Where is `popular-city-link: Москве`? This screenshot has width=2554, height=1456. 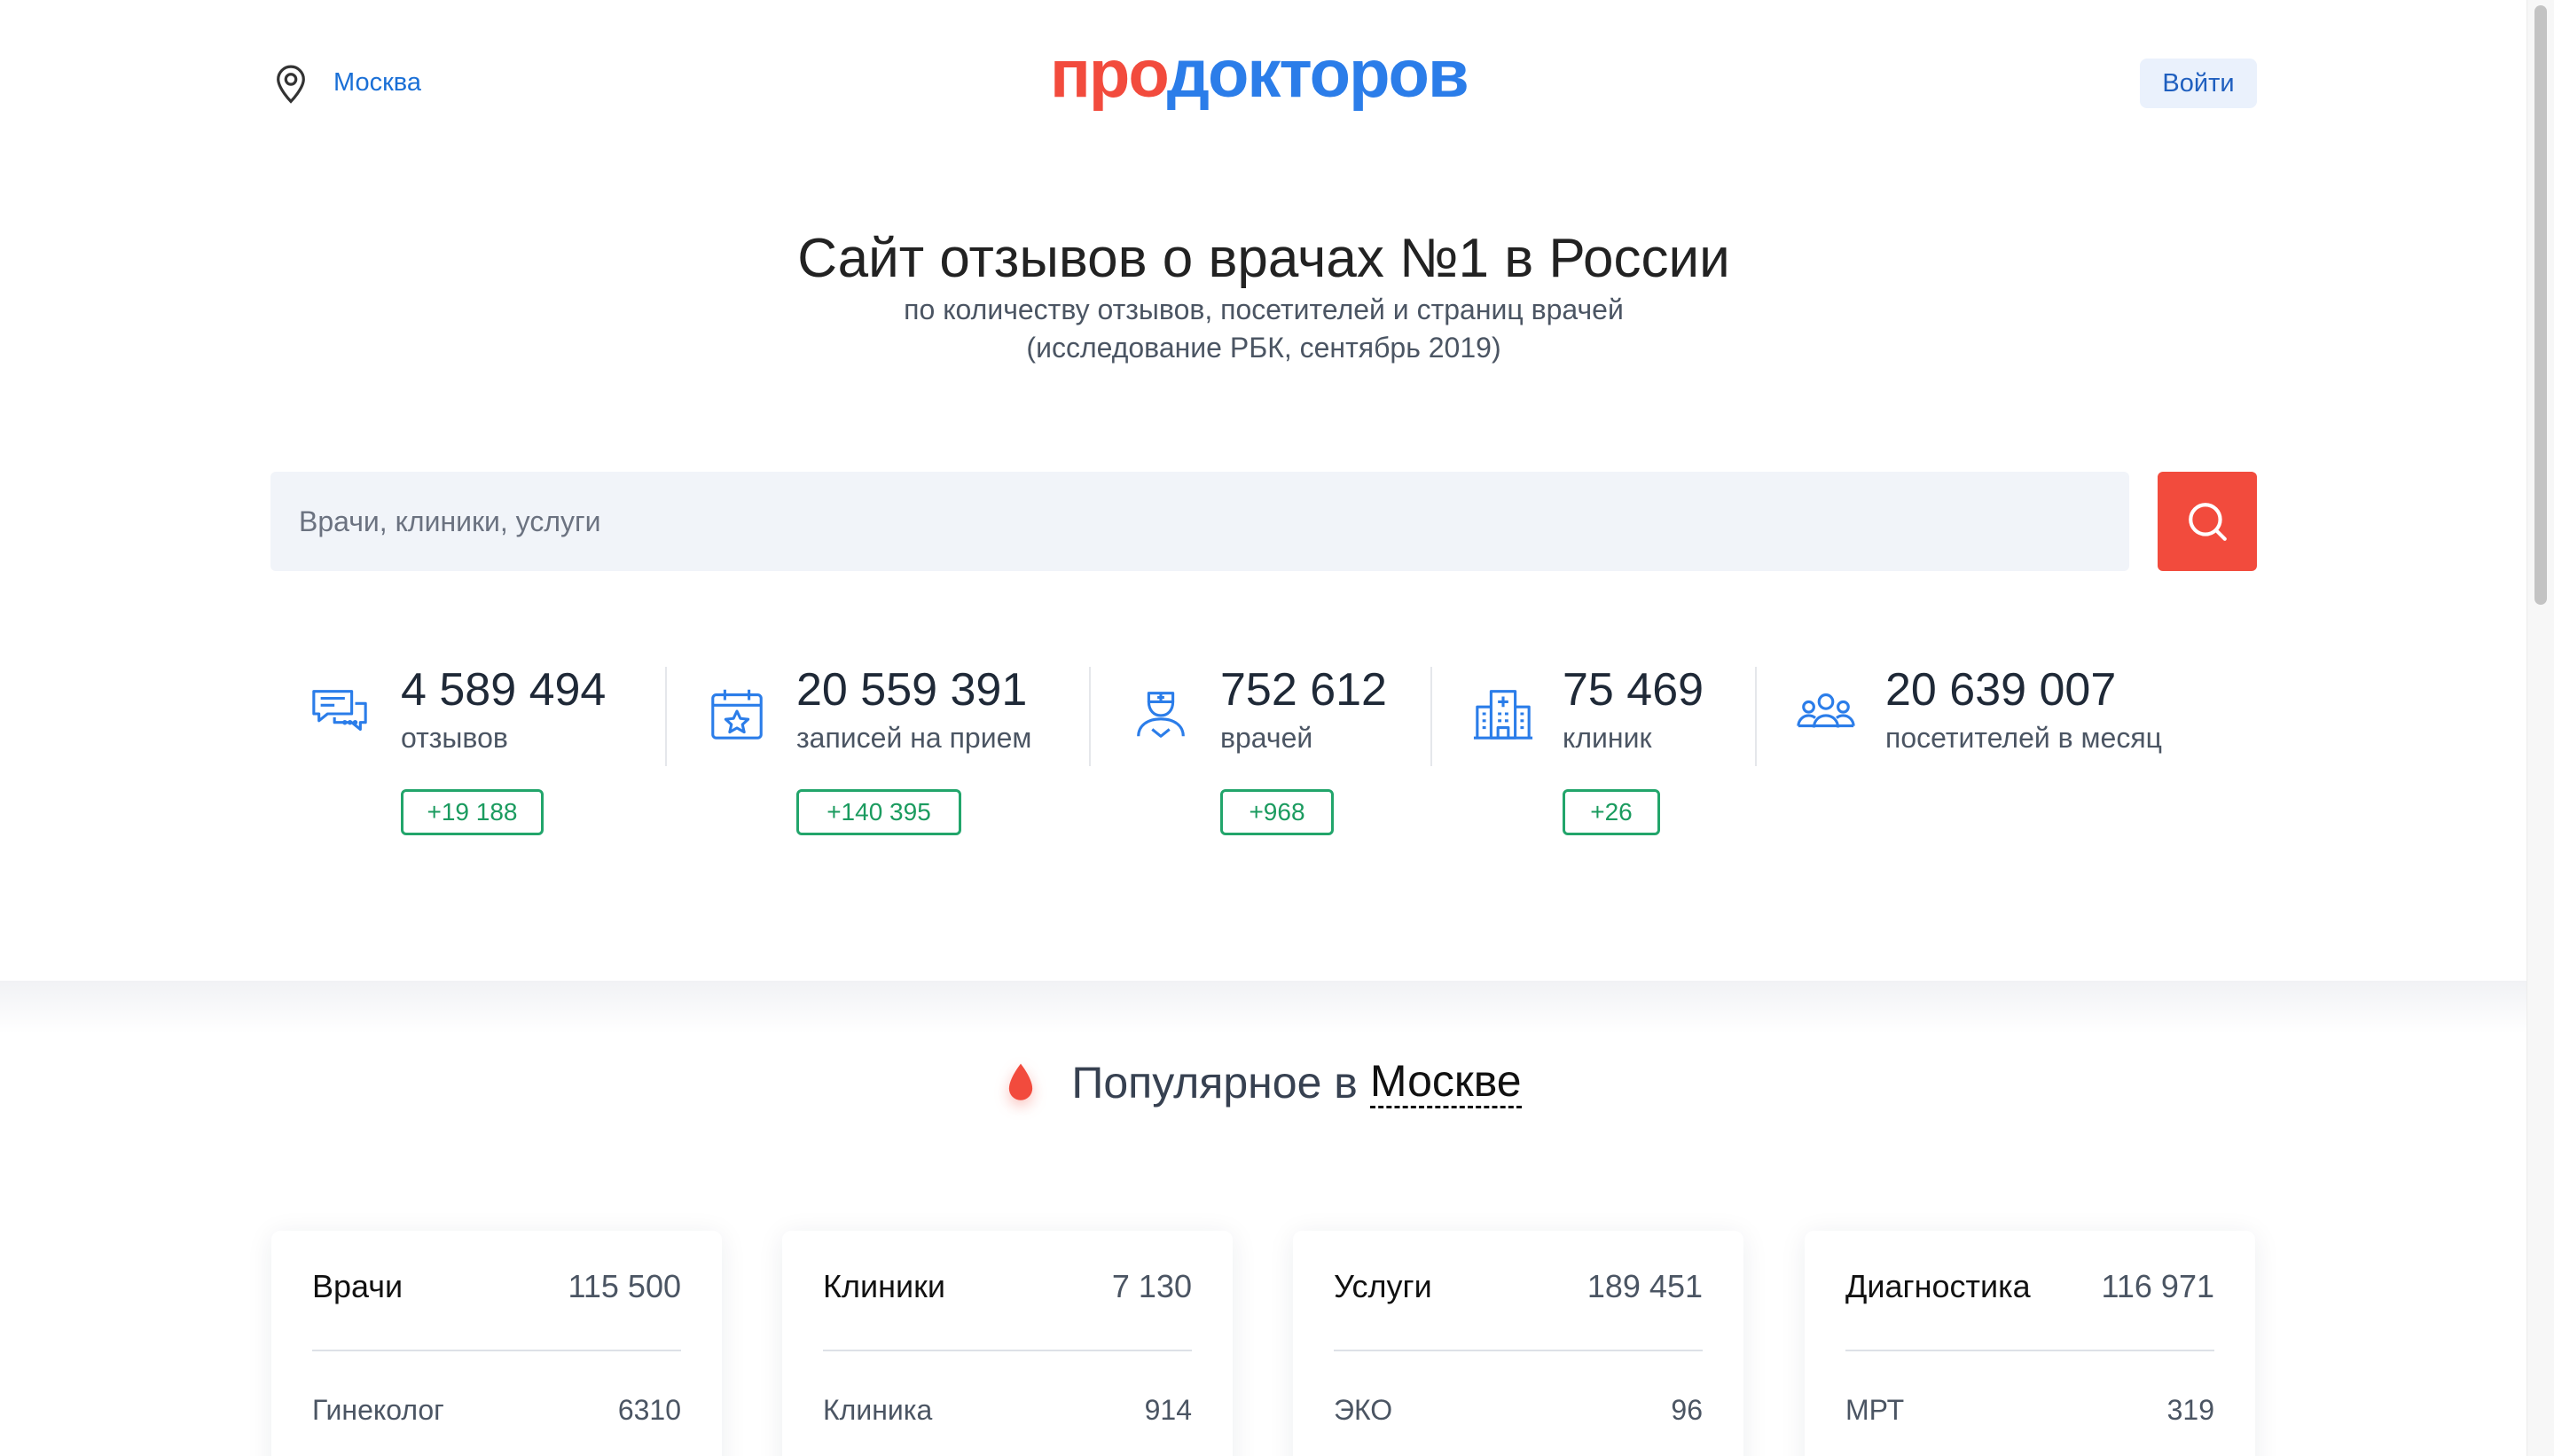
popular-city-link: Москве is located at coordinates (1445, 1082).